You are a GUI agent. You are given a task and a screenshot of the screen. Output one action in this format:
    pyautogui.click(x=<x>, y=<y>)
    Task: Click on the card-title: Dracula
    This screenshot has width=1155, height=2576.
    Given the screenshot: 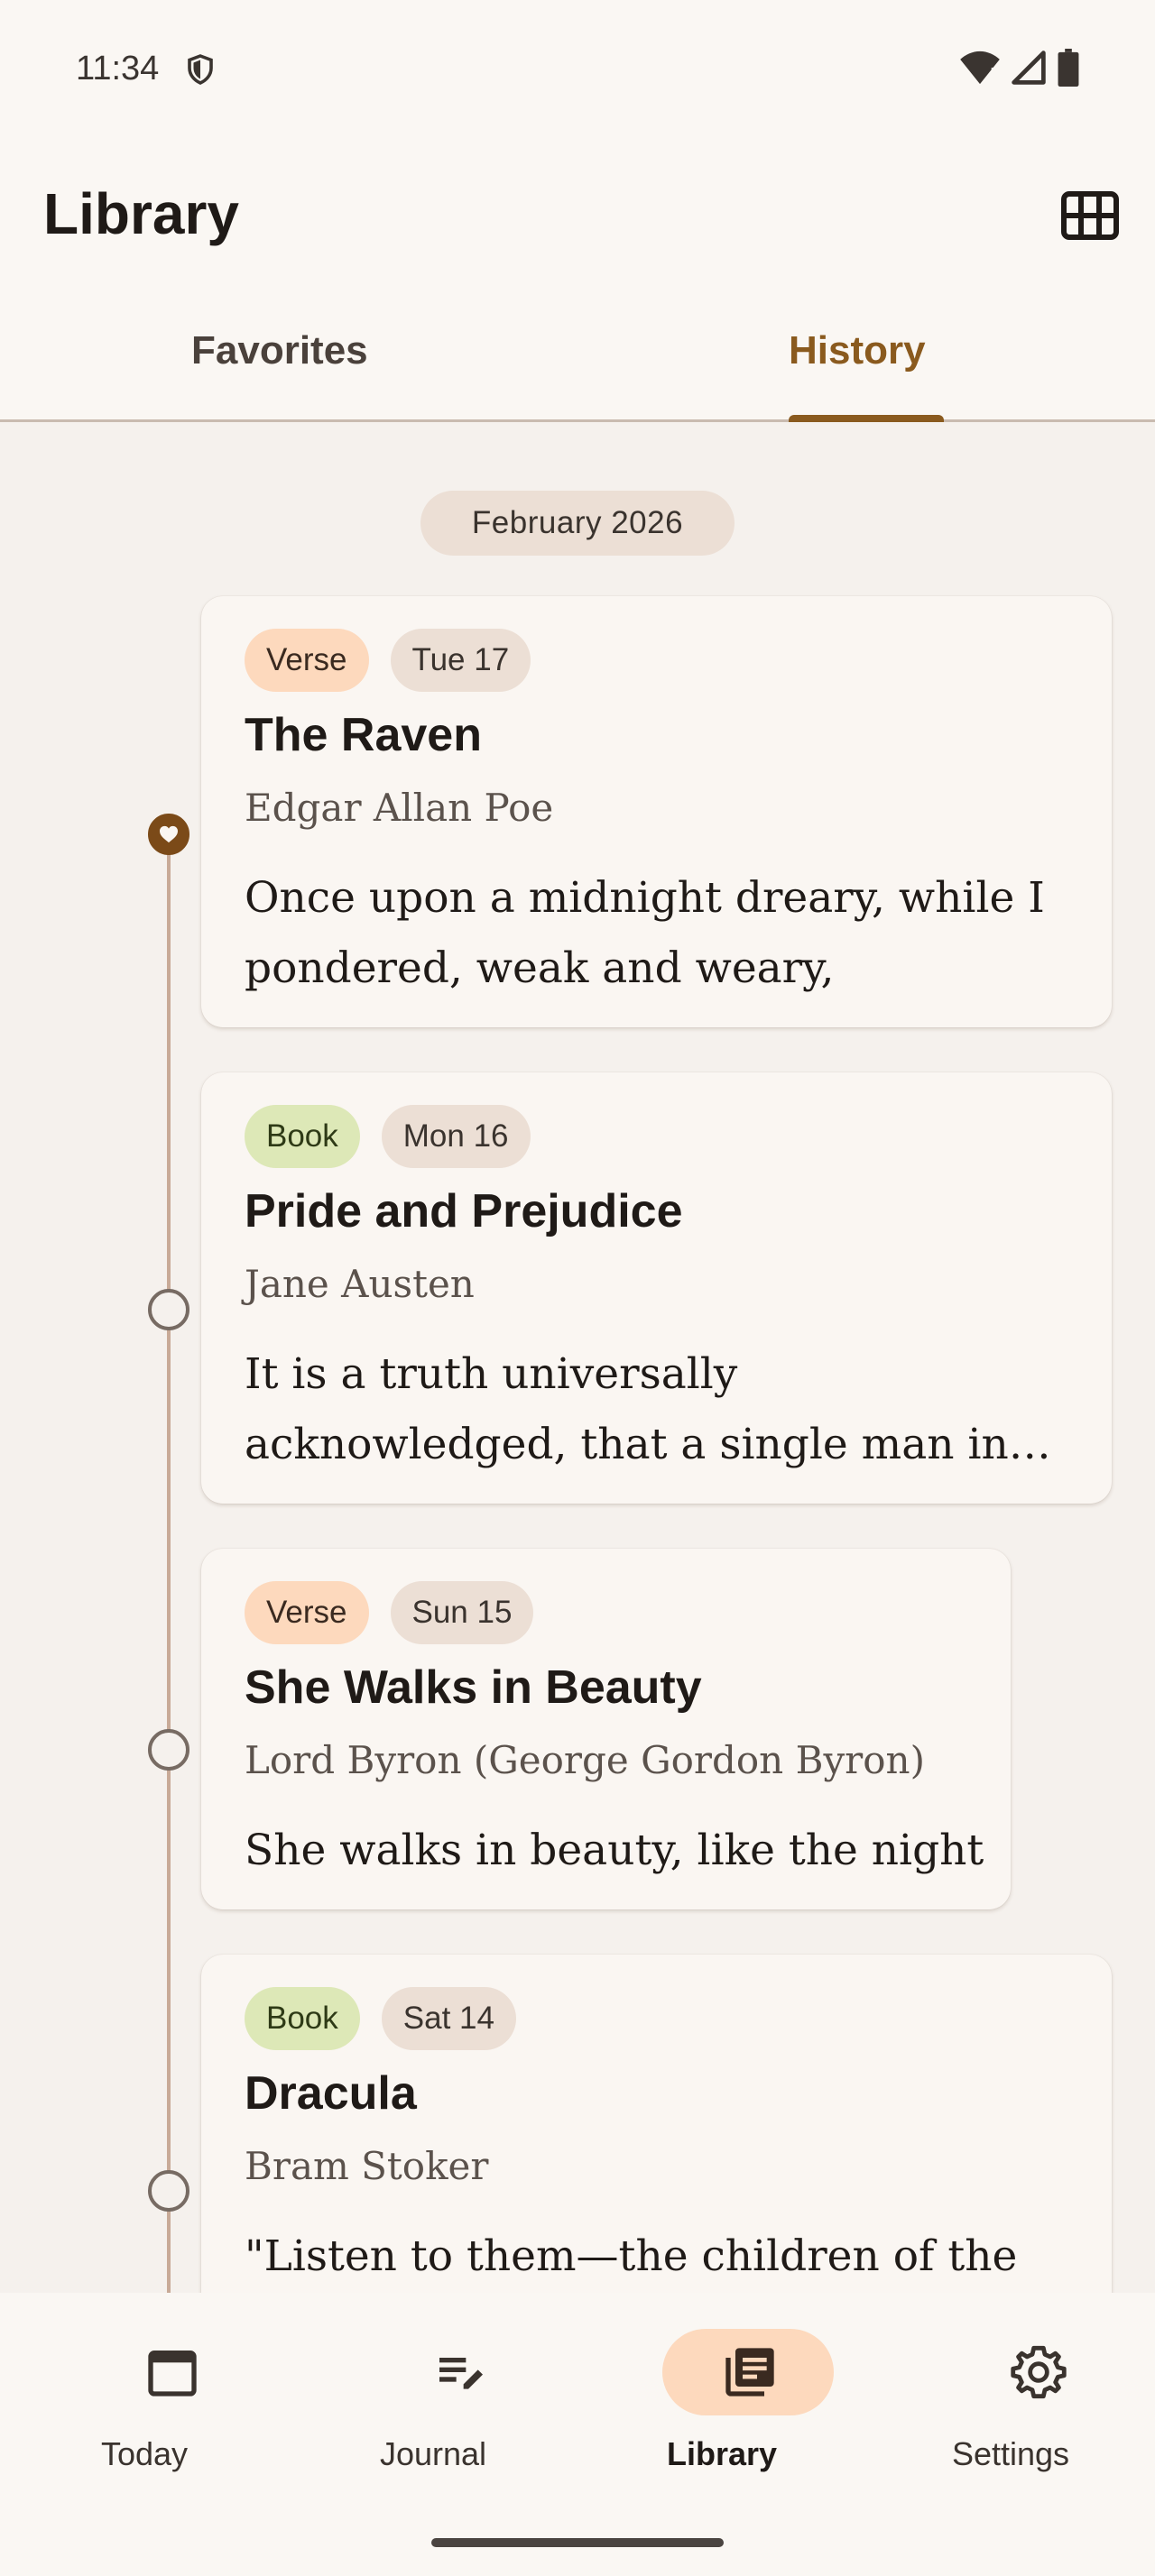 What is the action you would take?
    pyautogui.click(x=331, y=2093)
    